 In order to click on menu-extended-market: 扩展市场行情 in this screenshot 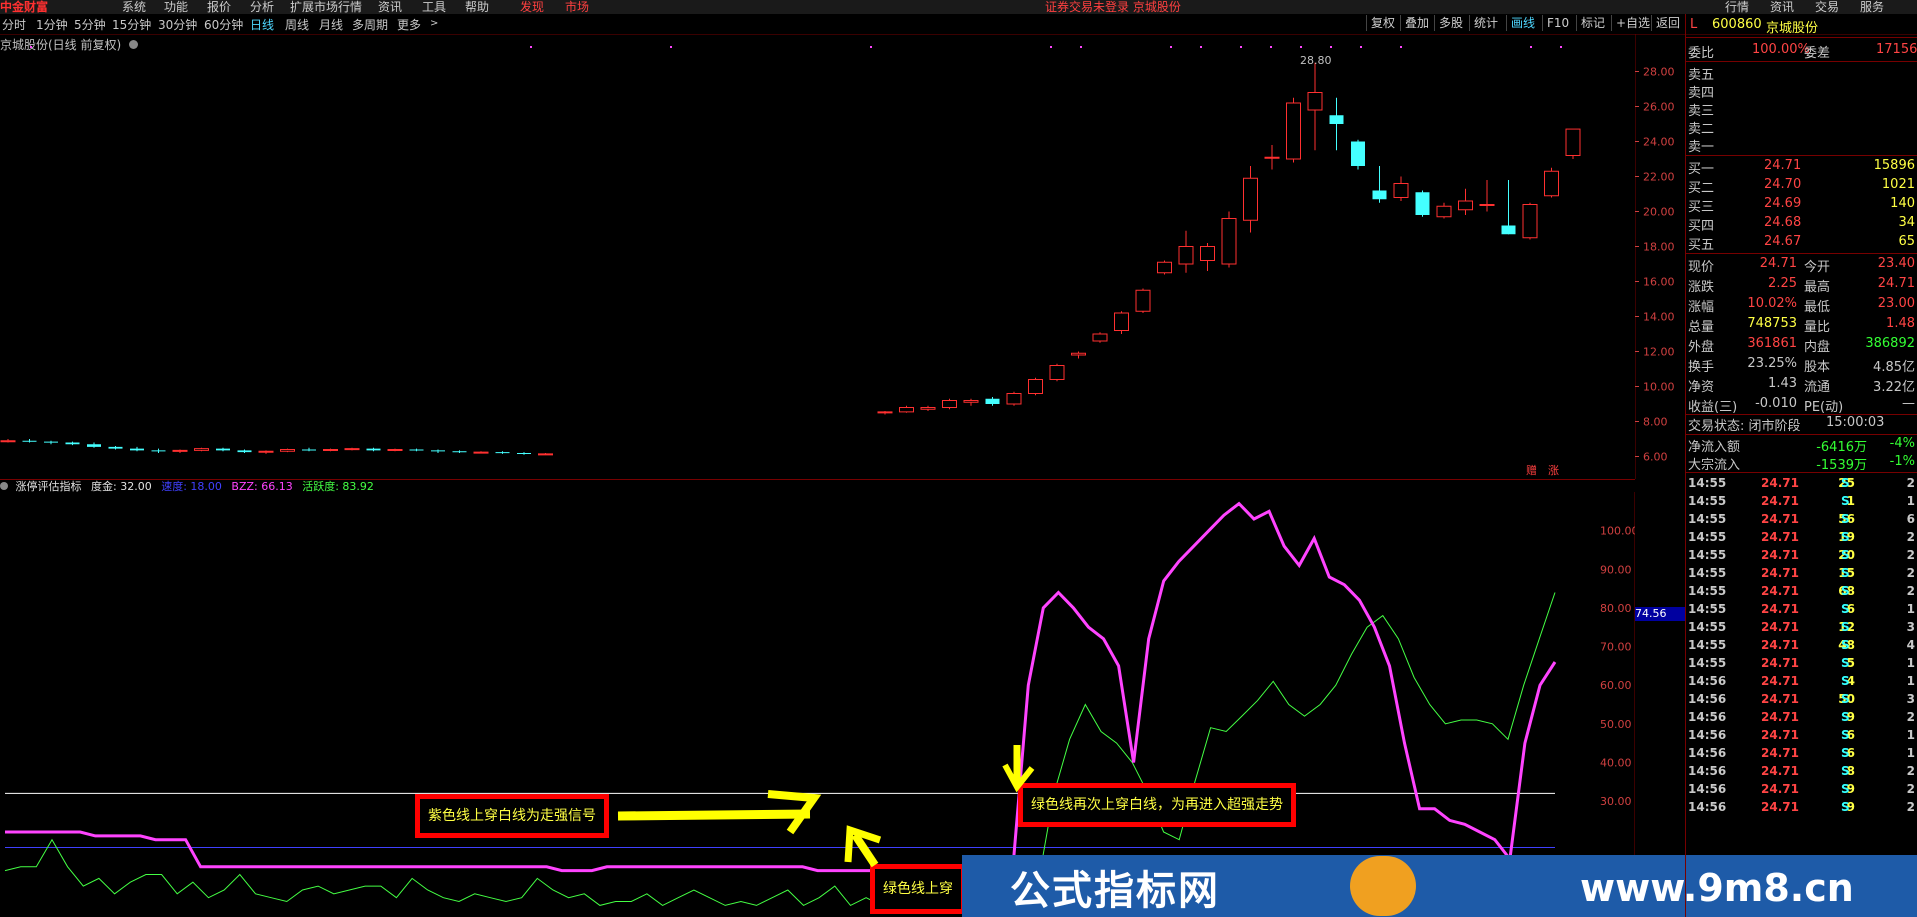, I will do `click(326, 7)`.